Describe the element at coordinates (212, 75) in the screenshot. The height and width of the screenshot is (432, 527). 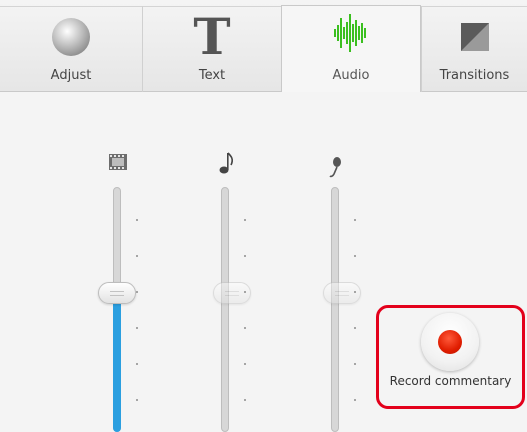
I see `tab-text-label: Text` at that location.